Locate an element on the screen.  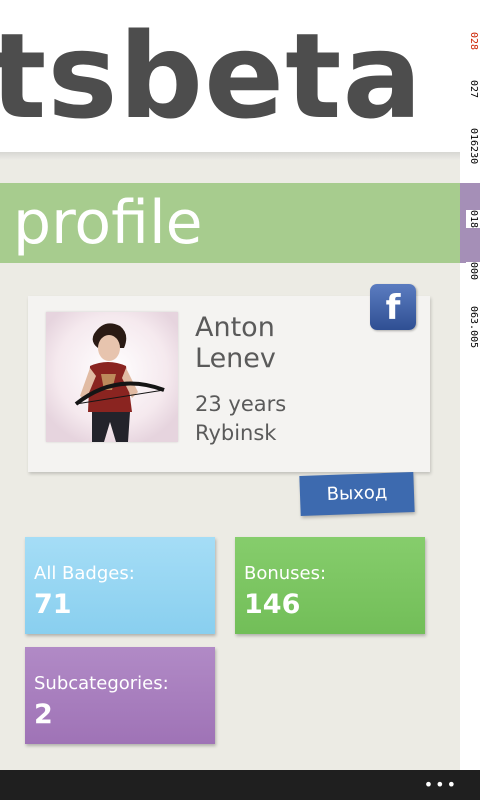
tile-value: 146 is located at coordinates (272, 604).